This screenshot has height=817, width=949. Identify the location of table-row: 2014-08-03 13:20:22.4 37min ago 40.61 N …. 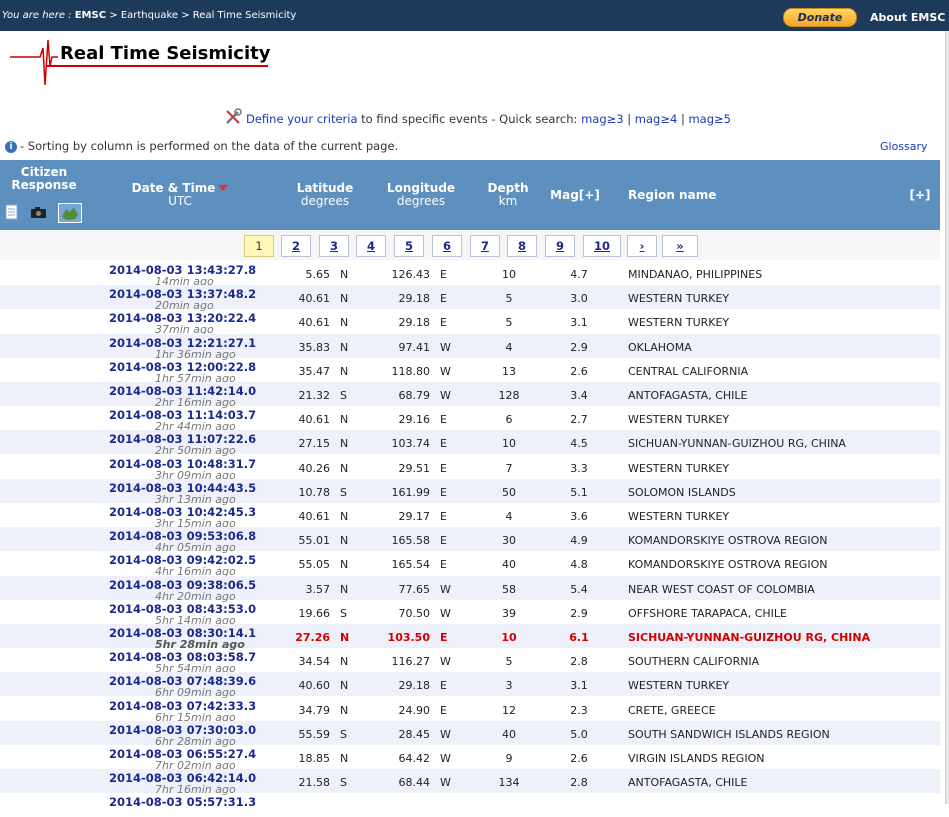
(470, 322).